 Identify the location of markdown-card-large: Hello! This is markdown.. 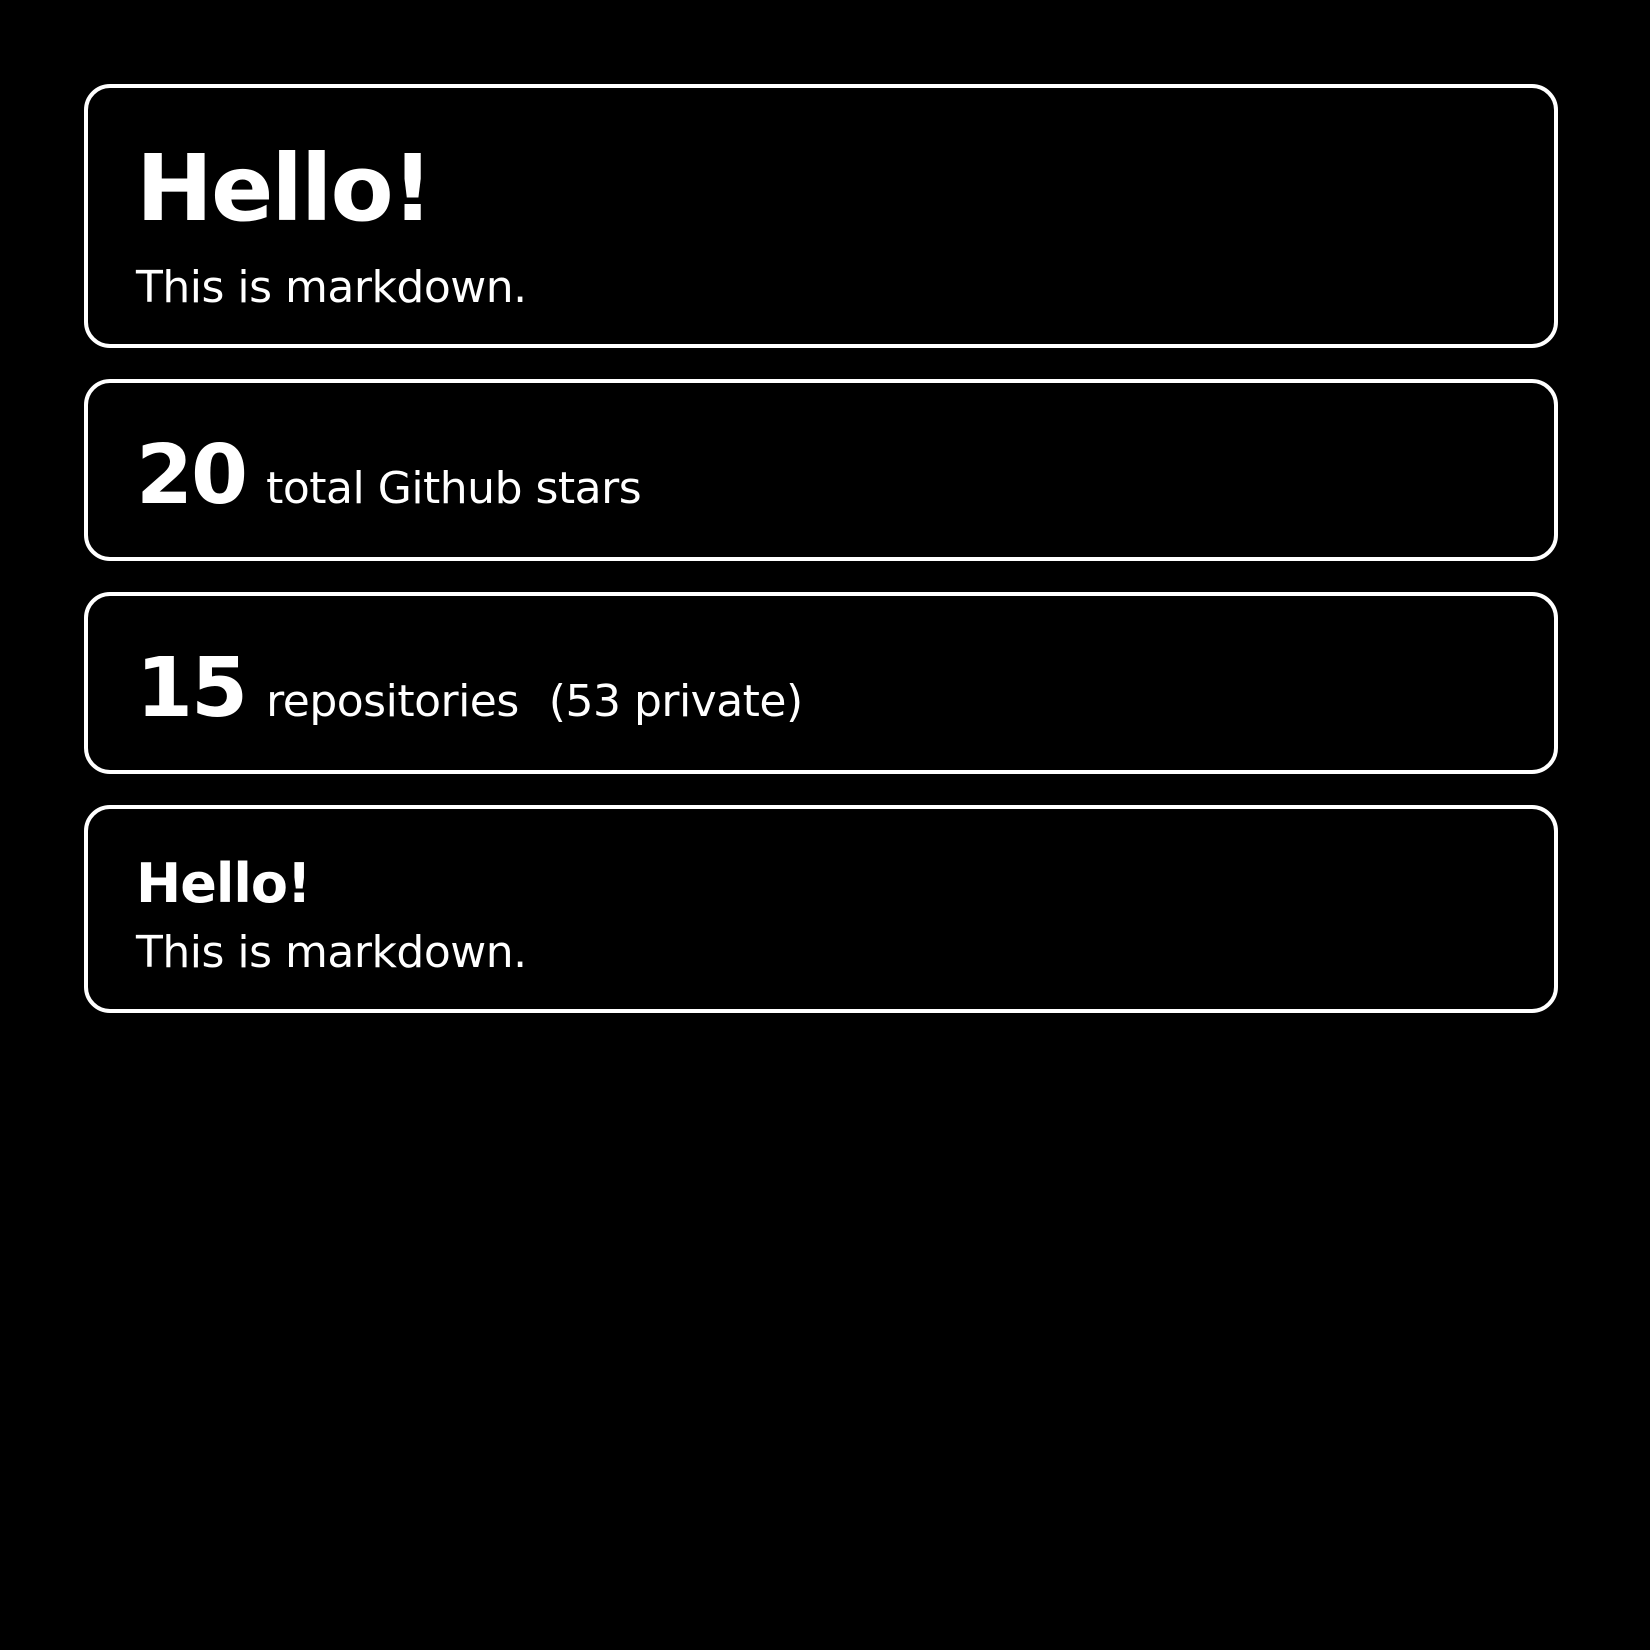
(821, 216).